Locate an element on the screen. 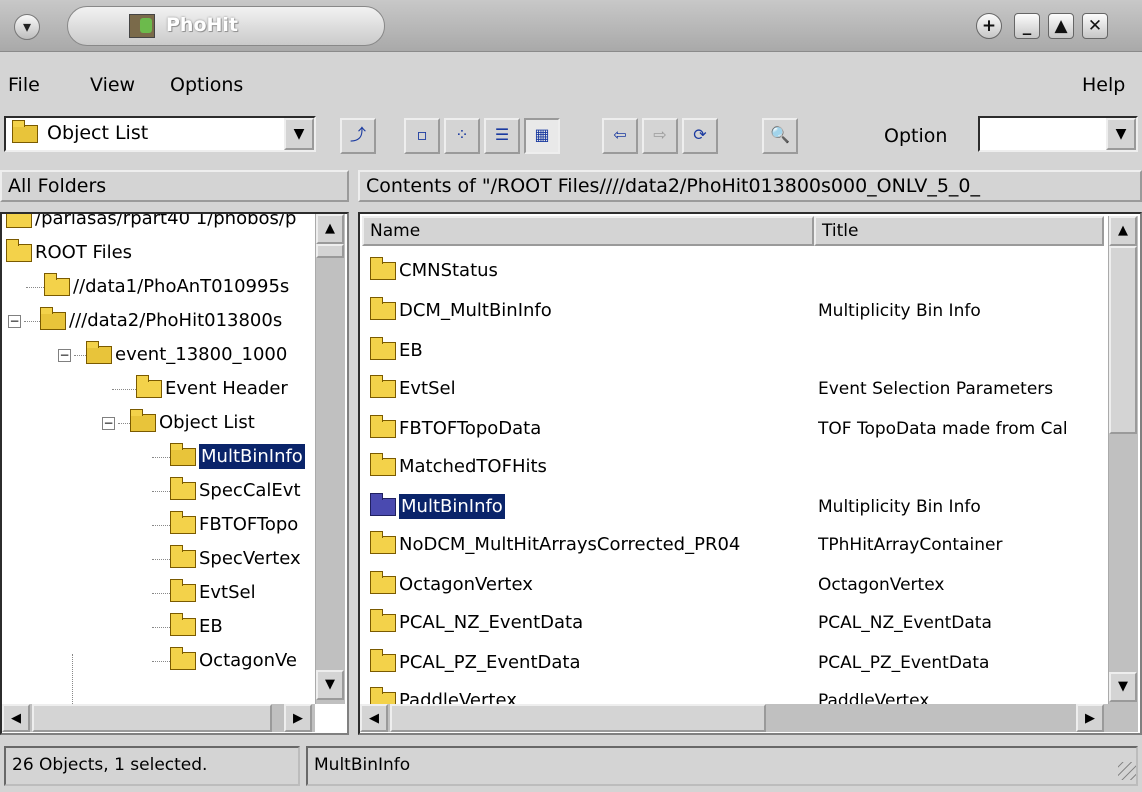 Image resolution: width=1142 pixels, height=792 pixels. list-item: EvtSel is located at coordinates (413, 389).